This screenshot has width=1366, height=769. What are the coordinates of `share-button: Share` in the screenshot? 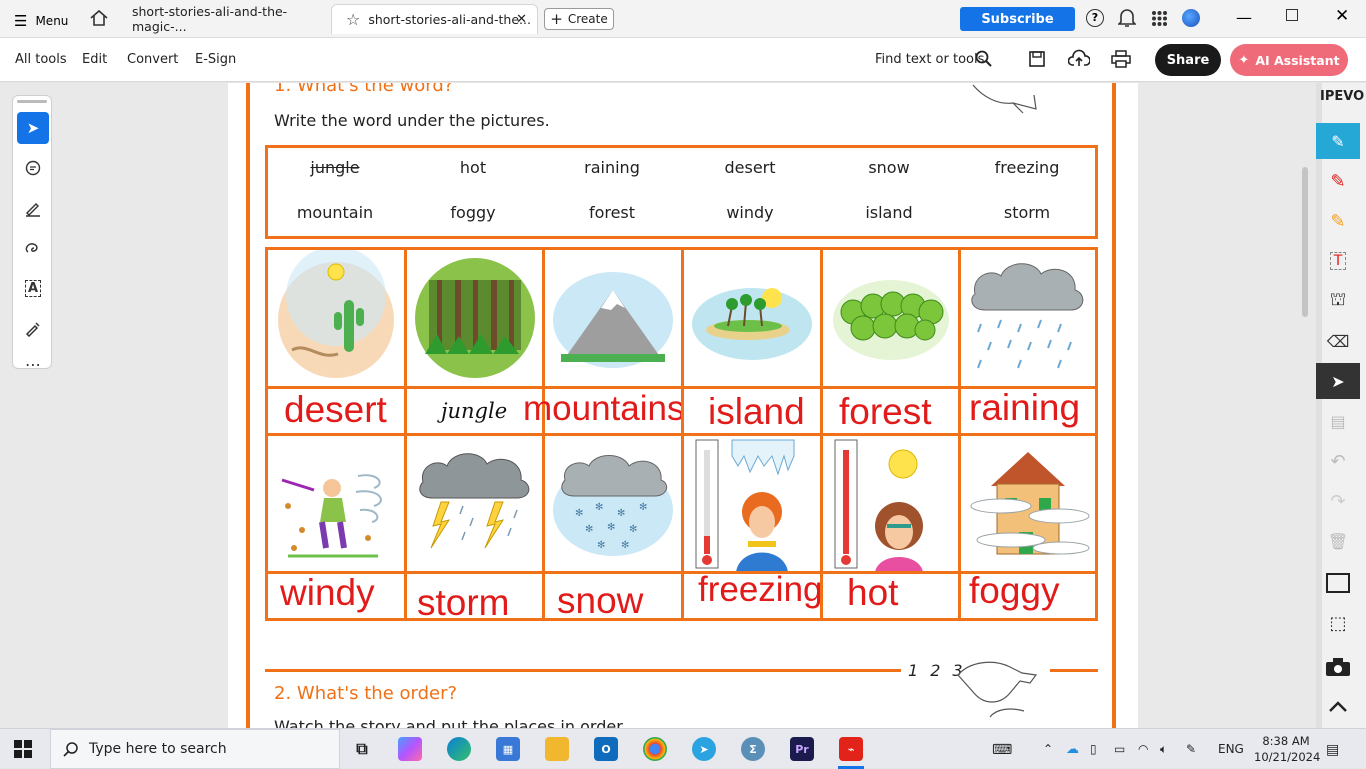 It's located at (1188, 60).